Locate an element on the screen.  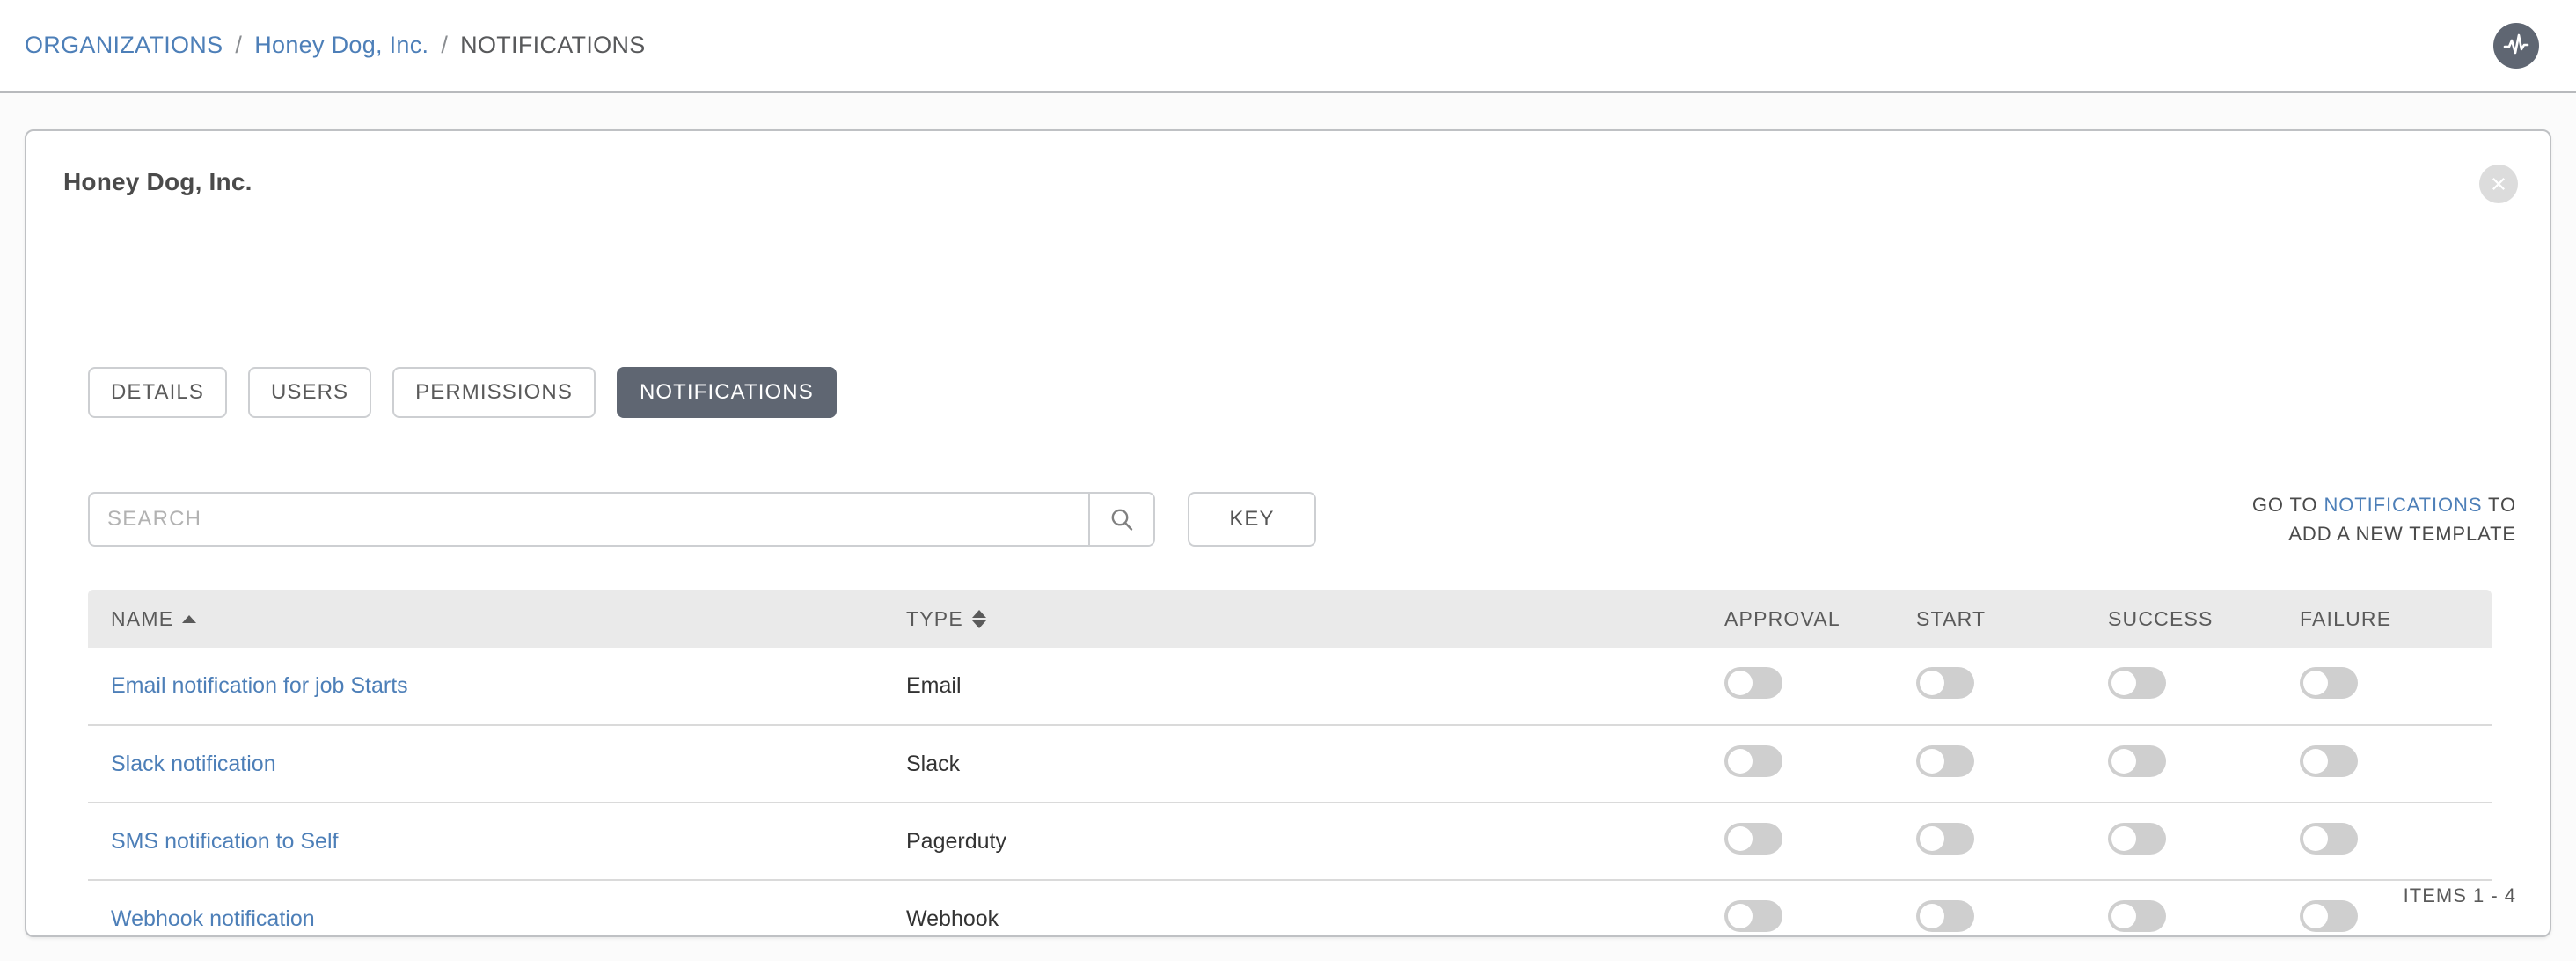
sort-both-icon is located at coordinates (979, 618).